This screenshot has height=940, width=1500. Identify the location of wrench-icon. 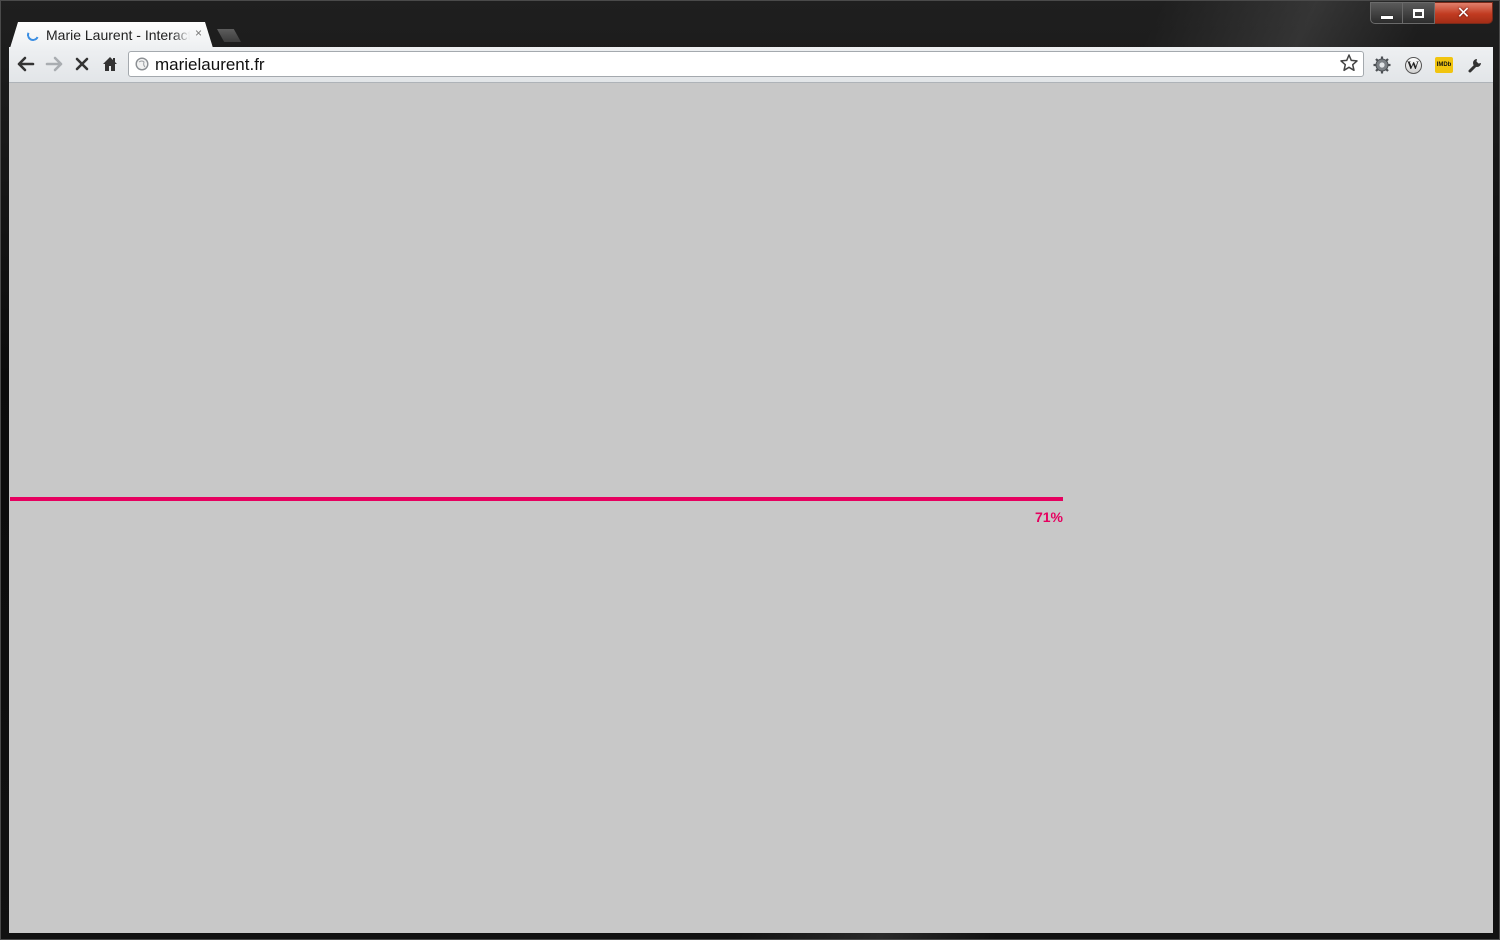
(1474, 66).